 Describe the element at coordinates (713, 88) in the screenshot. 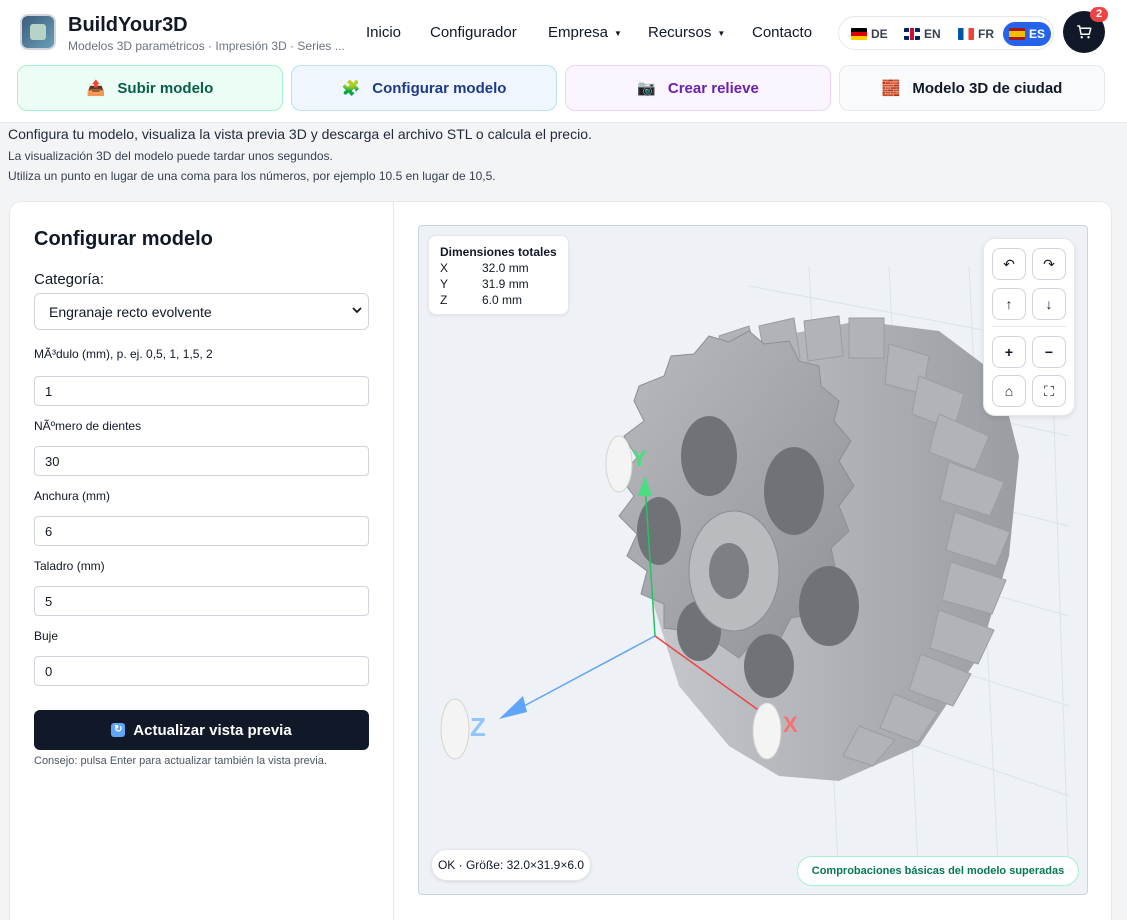

I see `tab-label: Crear relieve` at that location.